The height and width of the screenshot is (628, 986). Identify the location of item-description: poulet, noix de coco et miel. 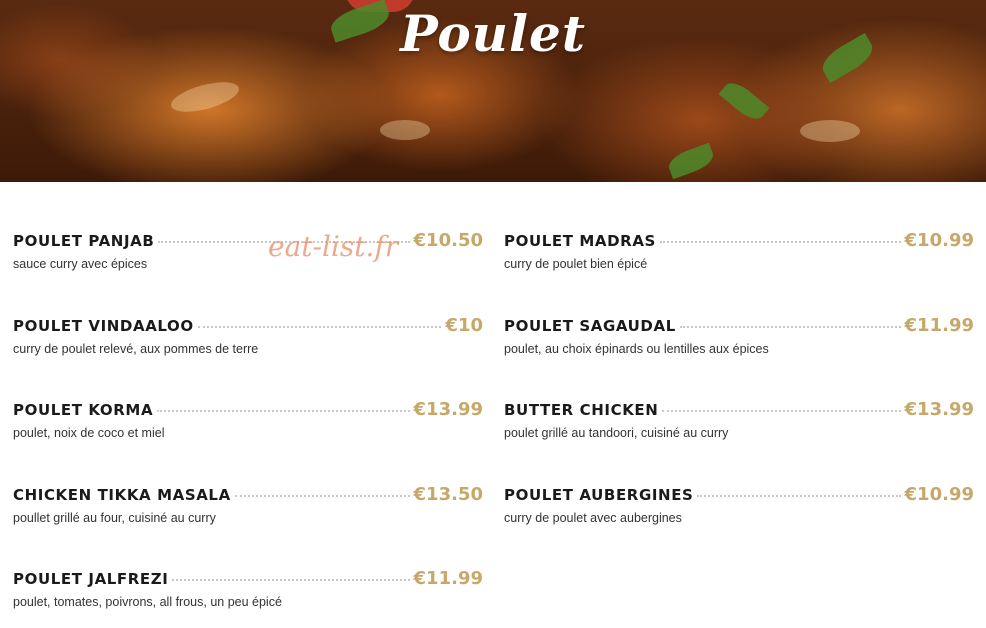
(89, 433).